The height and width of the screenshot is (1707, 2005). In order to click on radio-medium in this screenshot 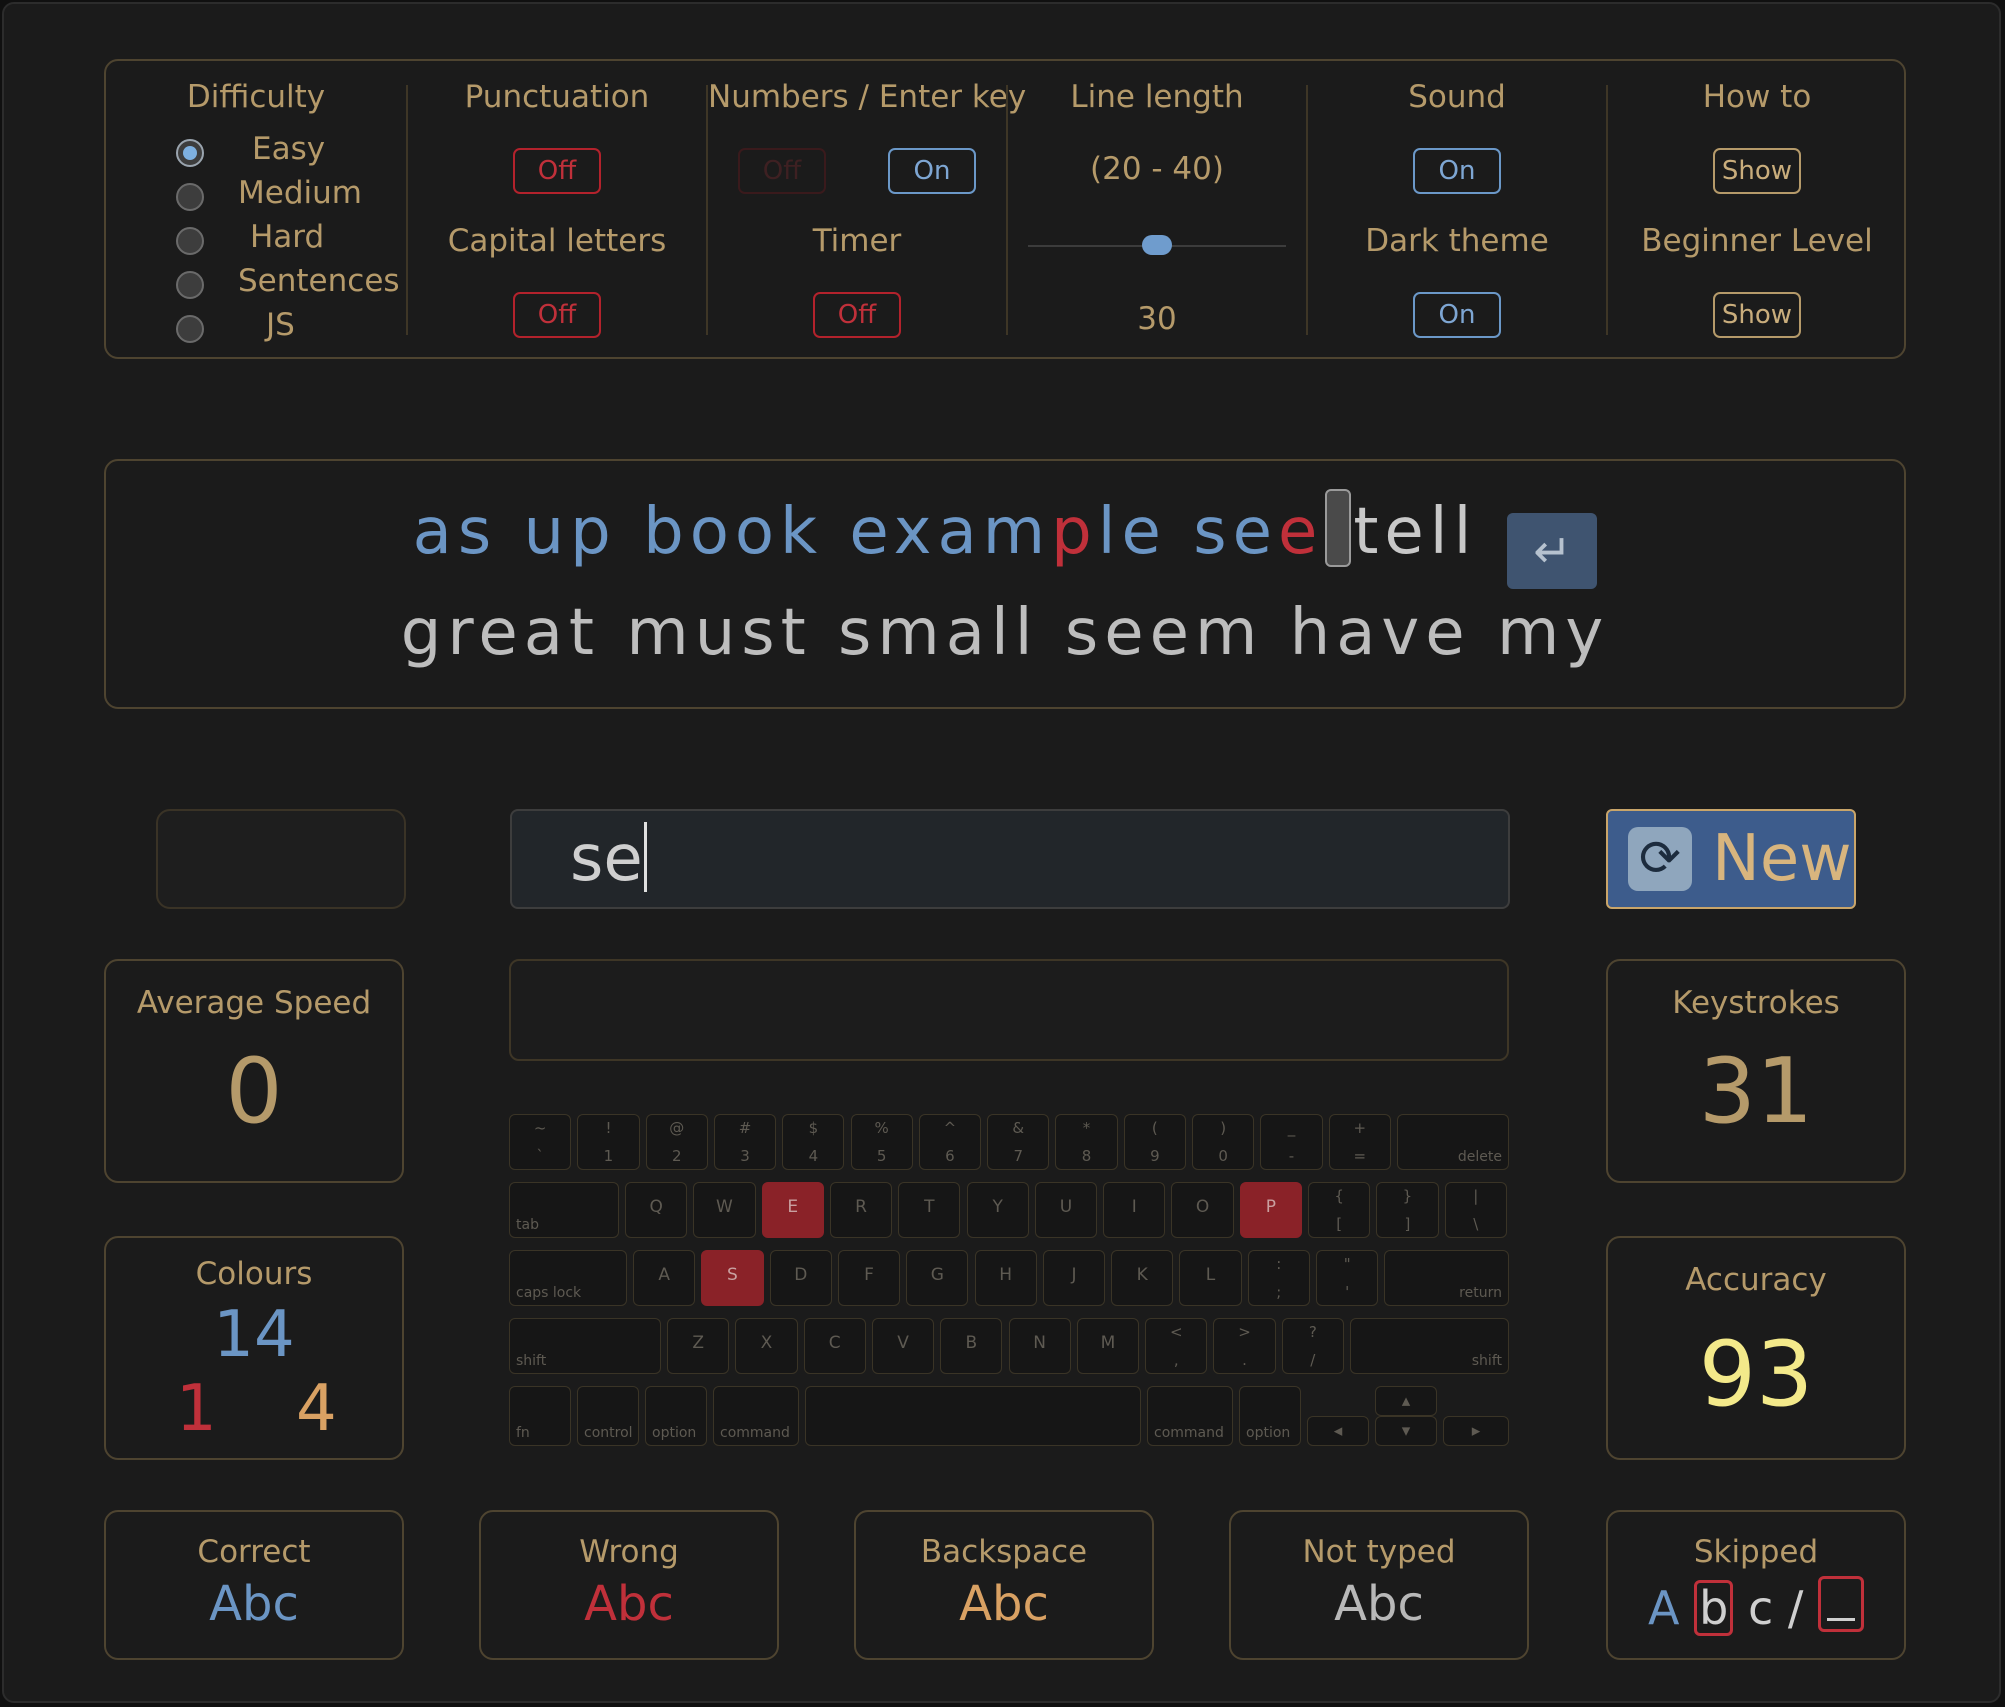, I will do `click(190, 197)`.